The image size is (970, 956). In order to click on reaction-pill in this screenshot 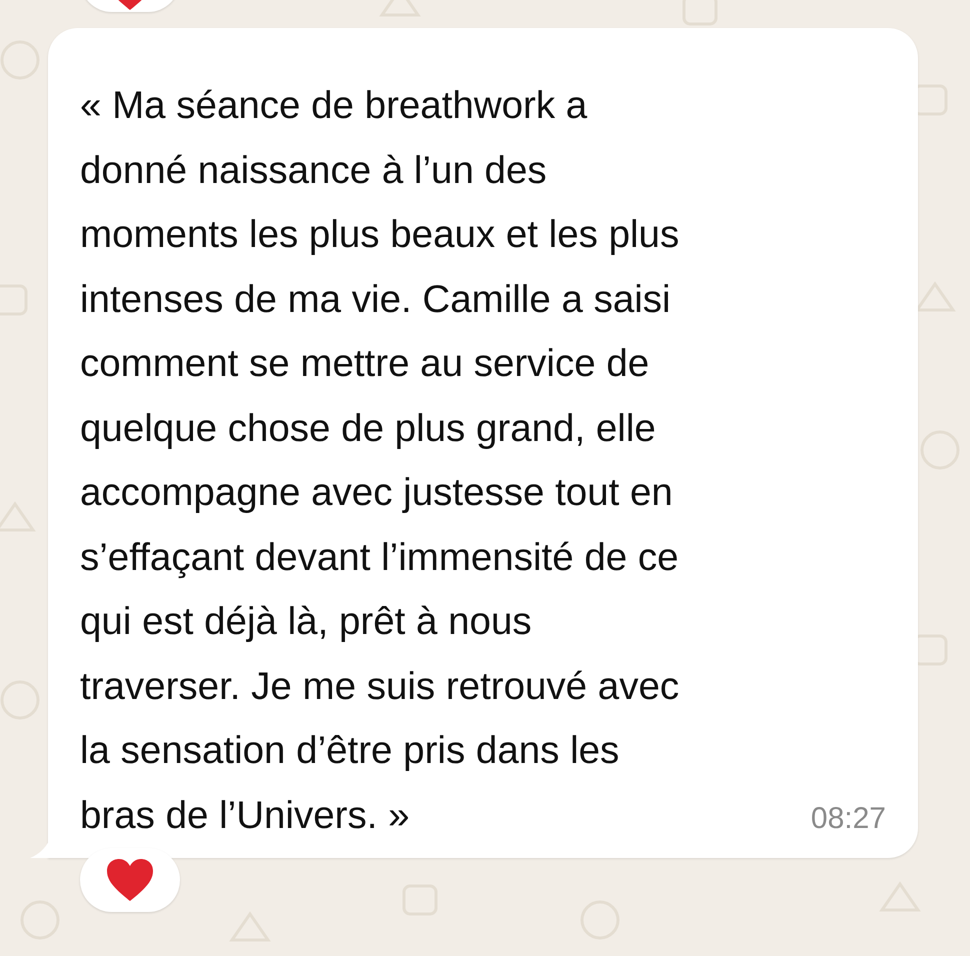, I will do `click(130, 880)`.